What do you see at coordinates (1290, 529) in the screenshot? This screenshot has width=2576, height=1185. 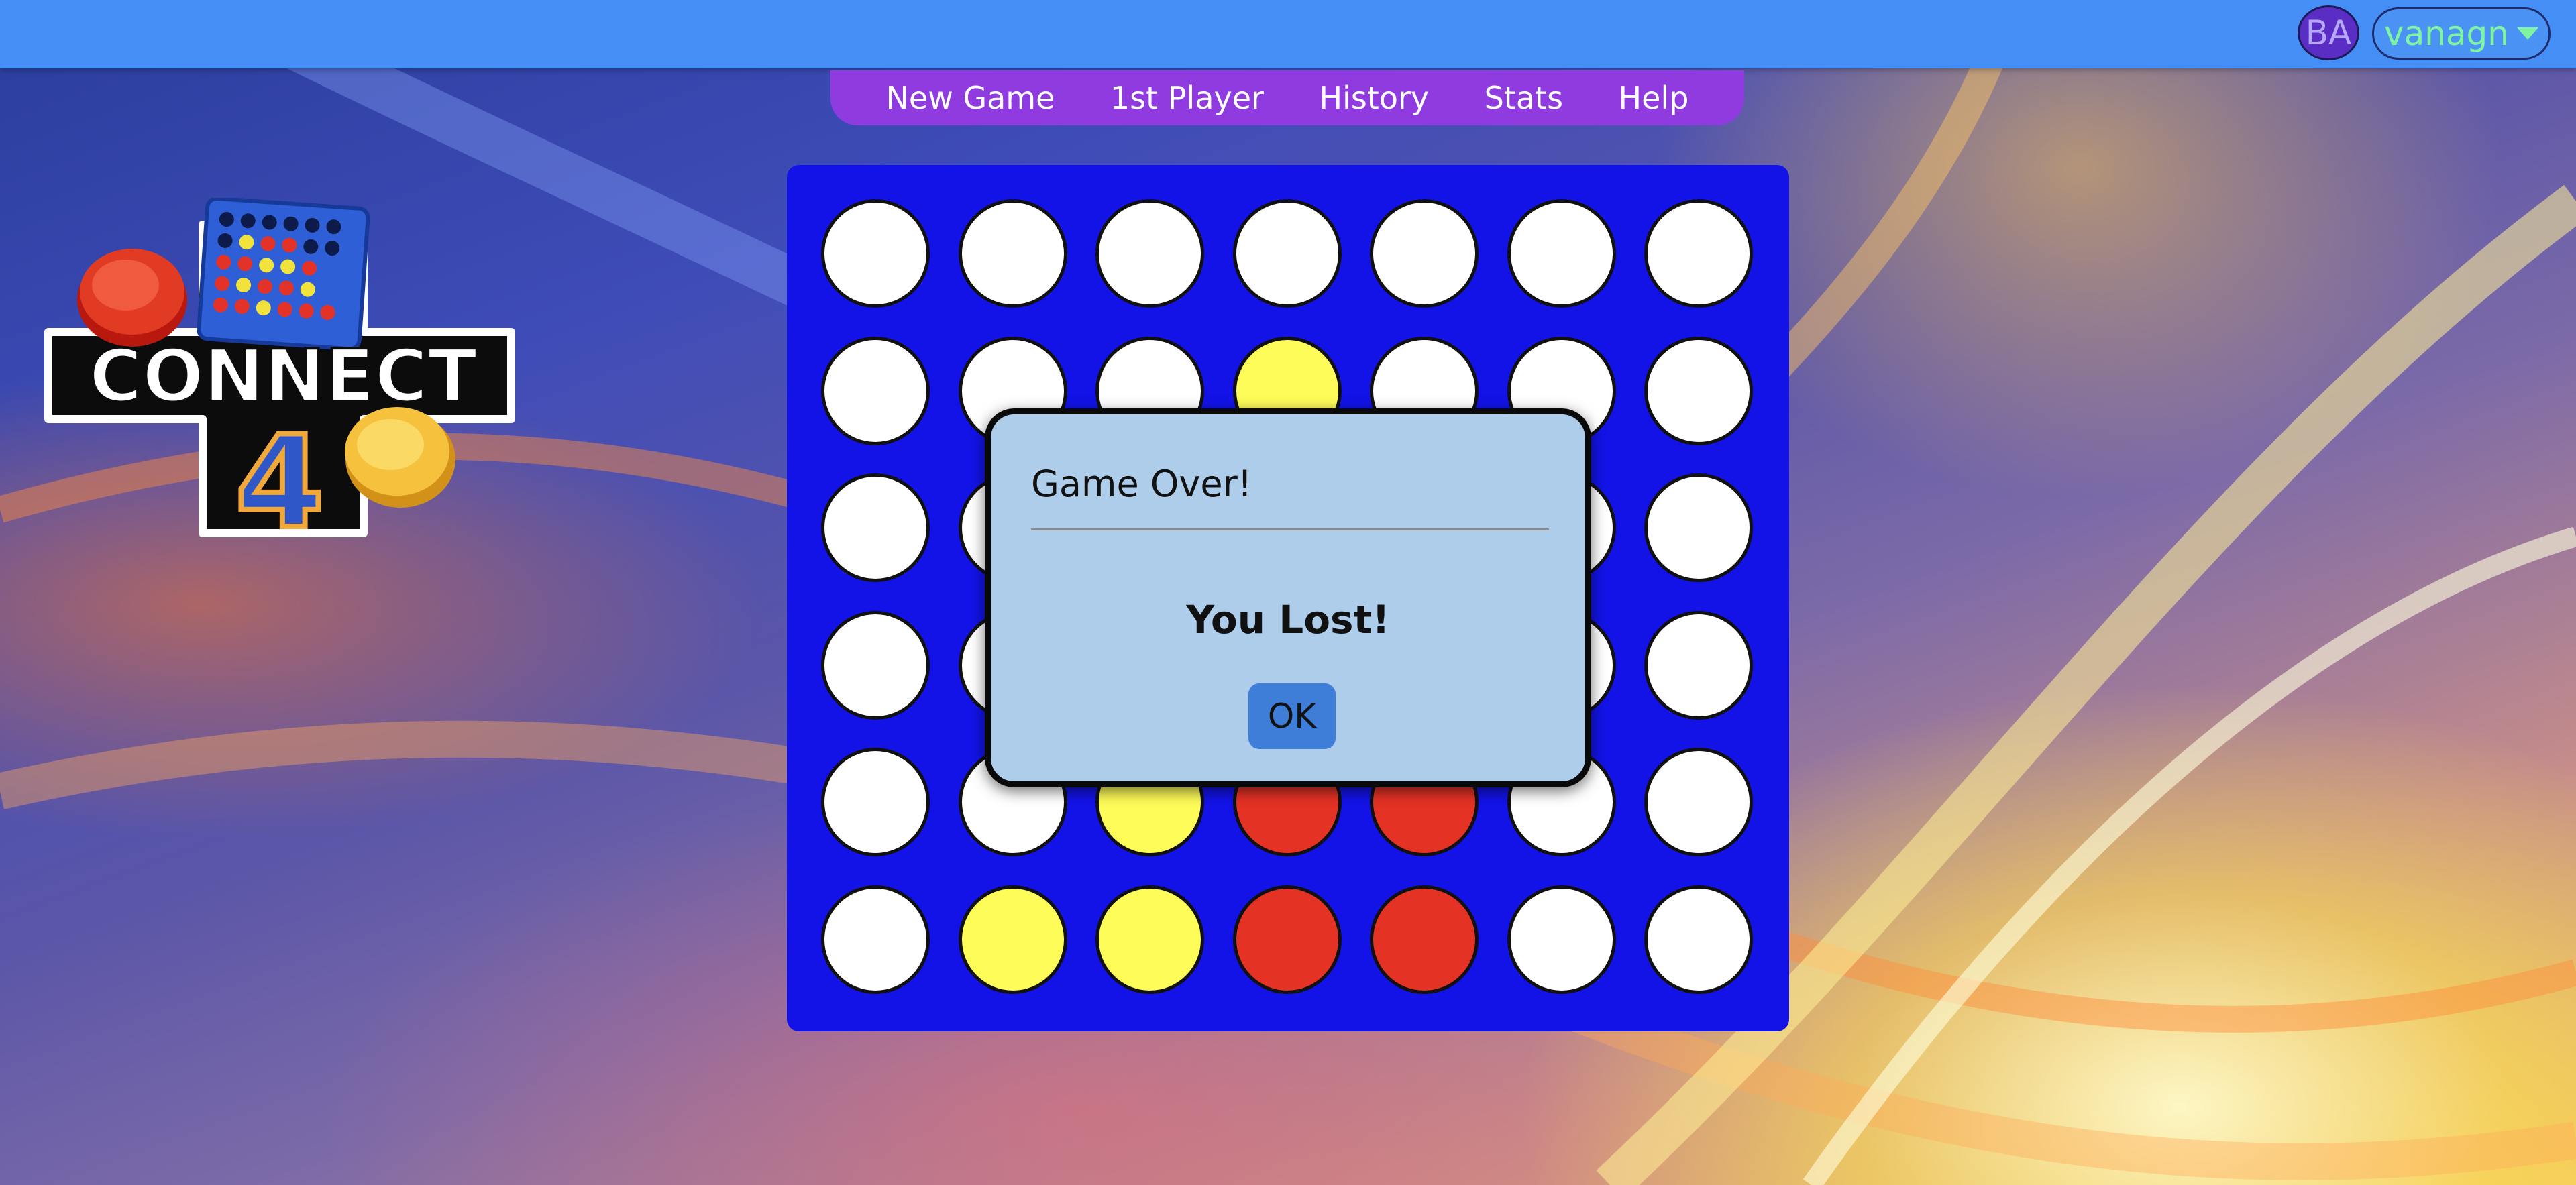 I see `dialog-divider` at bounding box center [1290, 529].